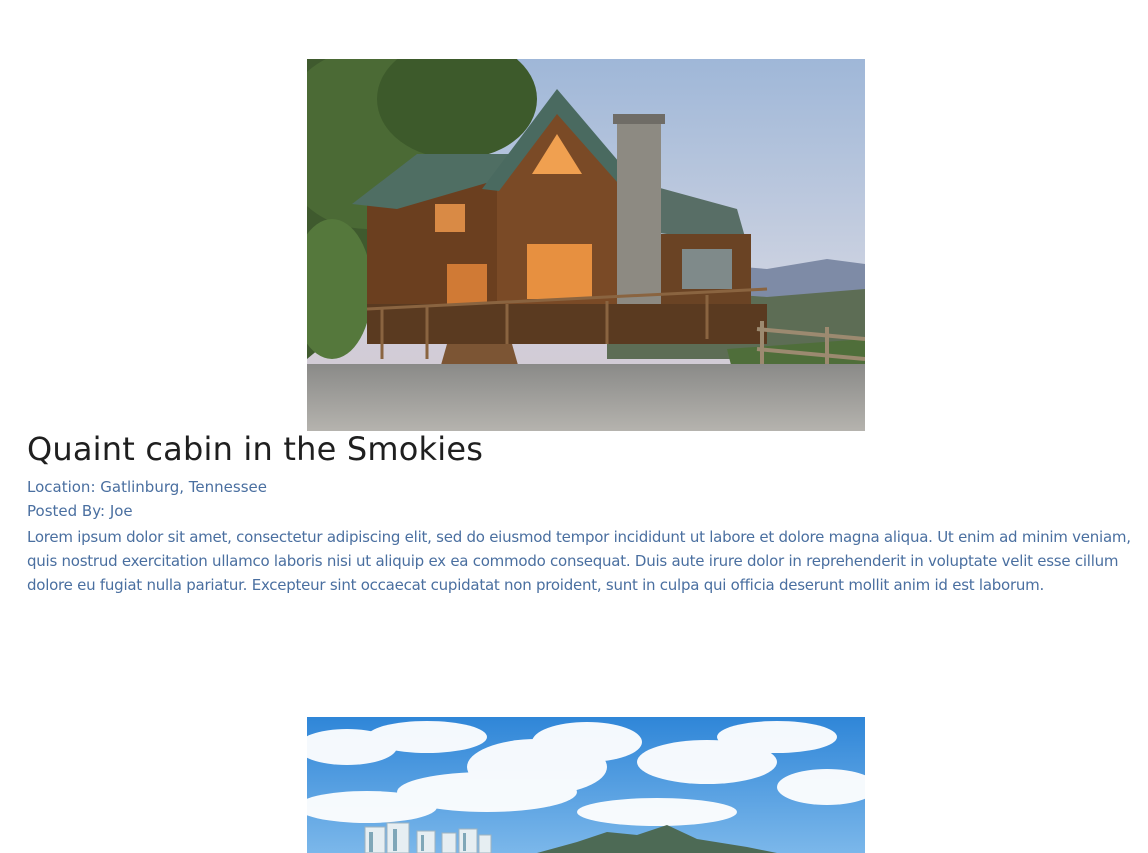 This screenshot has width=1148, height=853. I want to click on post-title: Quaint cabin in the Smokies, so click(255, 449).